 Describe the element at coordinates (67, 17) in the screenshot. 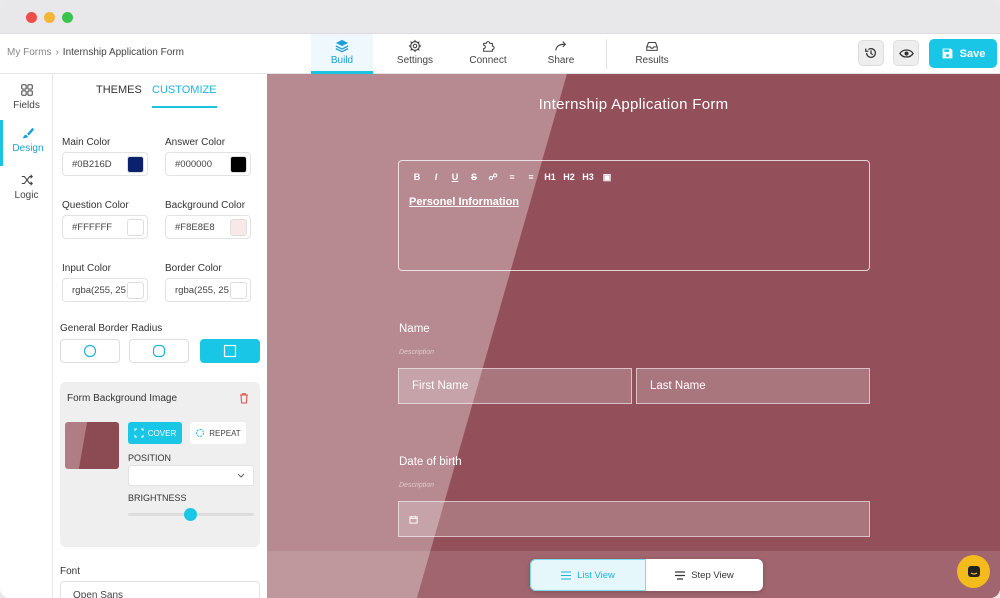

I see `maximize-window-button` at that location.